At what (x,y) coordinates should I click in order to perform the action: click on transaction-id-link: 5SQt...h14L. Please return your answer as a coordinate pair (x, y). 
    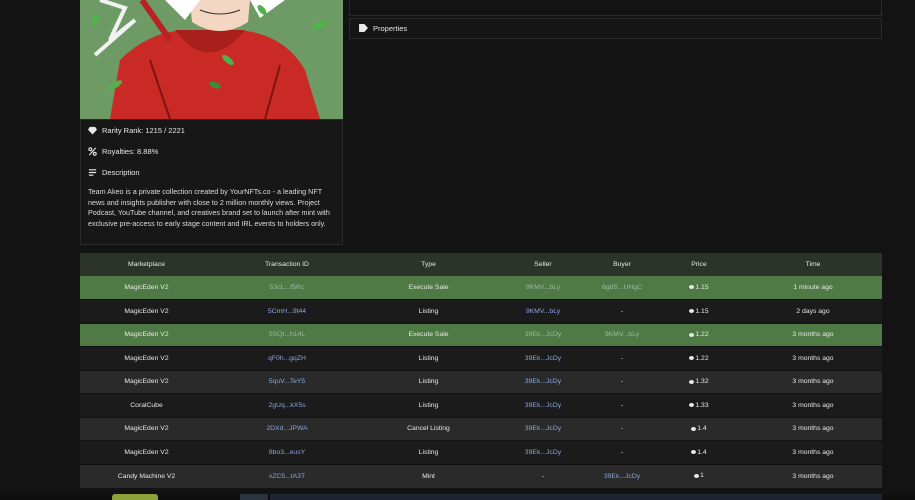
    Looking at the image, I should click on (287, 334).